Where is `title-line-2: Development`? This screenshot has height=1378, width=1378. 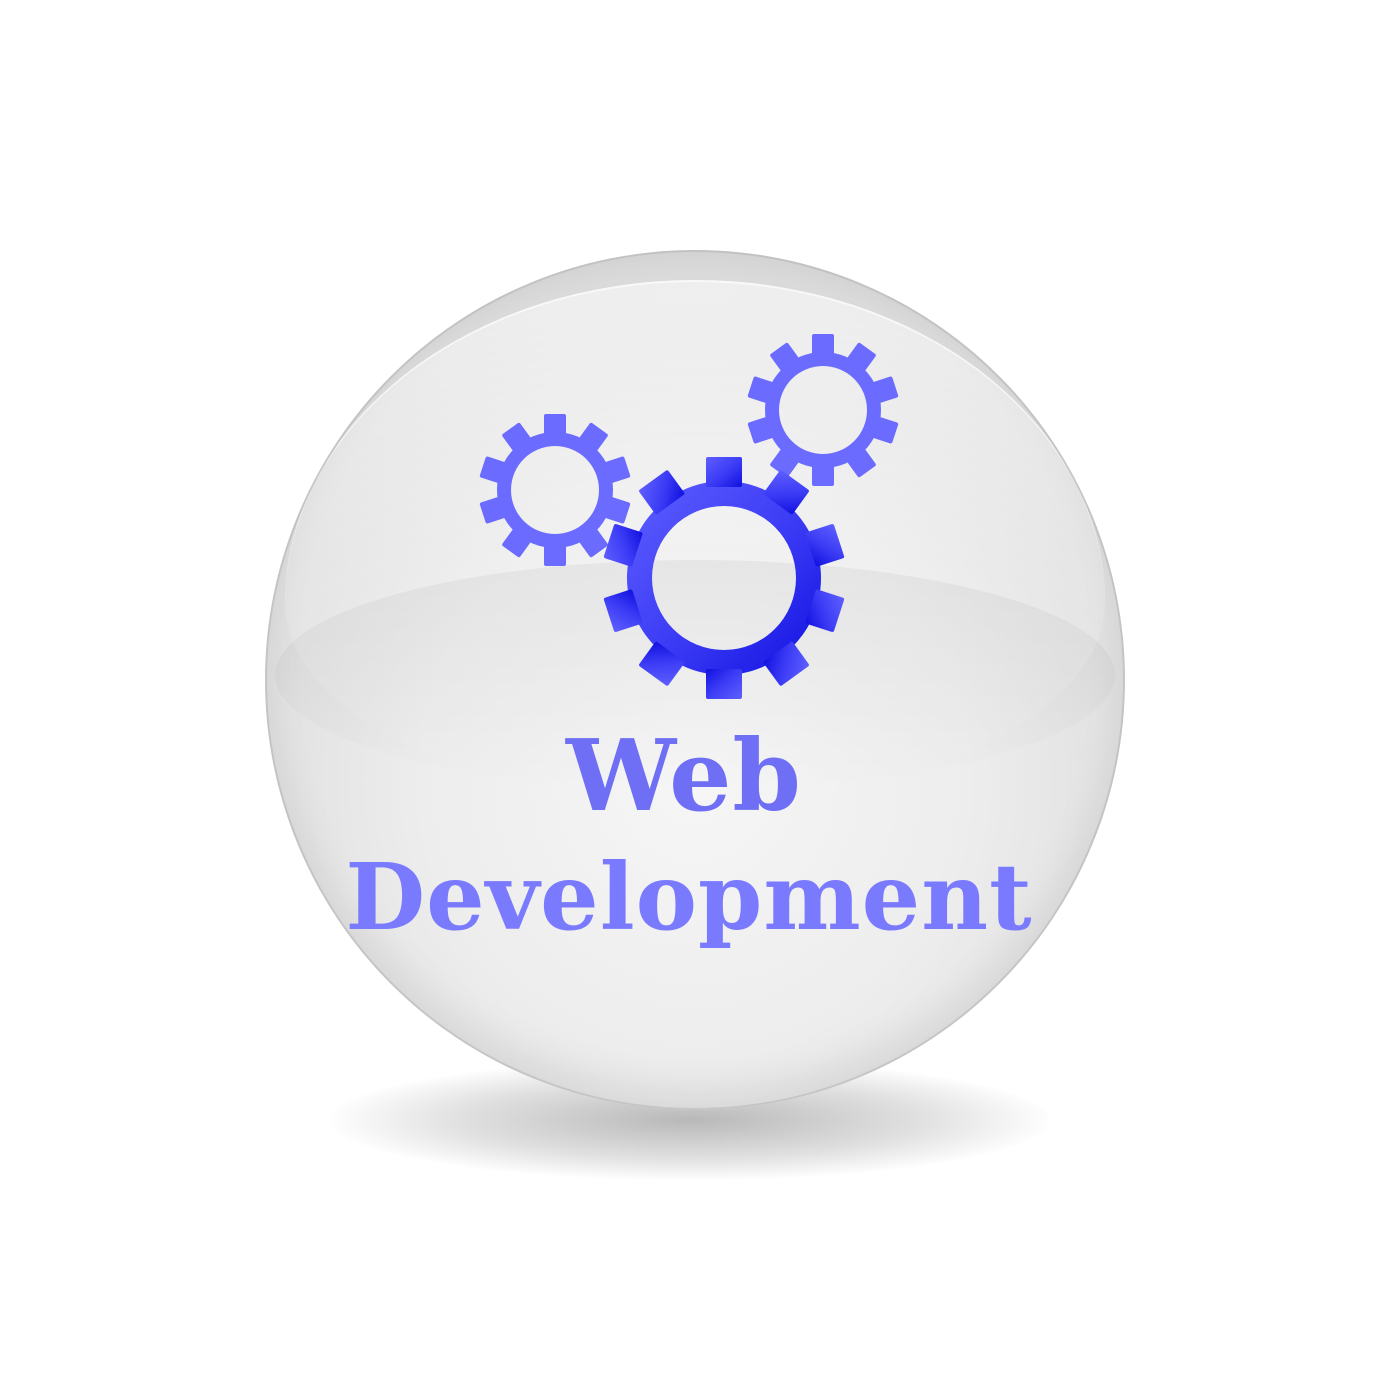 title-line-2: Development is located at coordinates (689, 897).